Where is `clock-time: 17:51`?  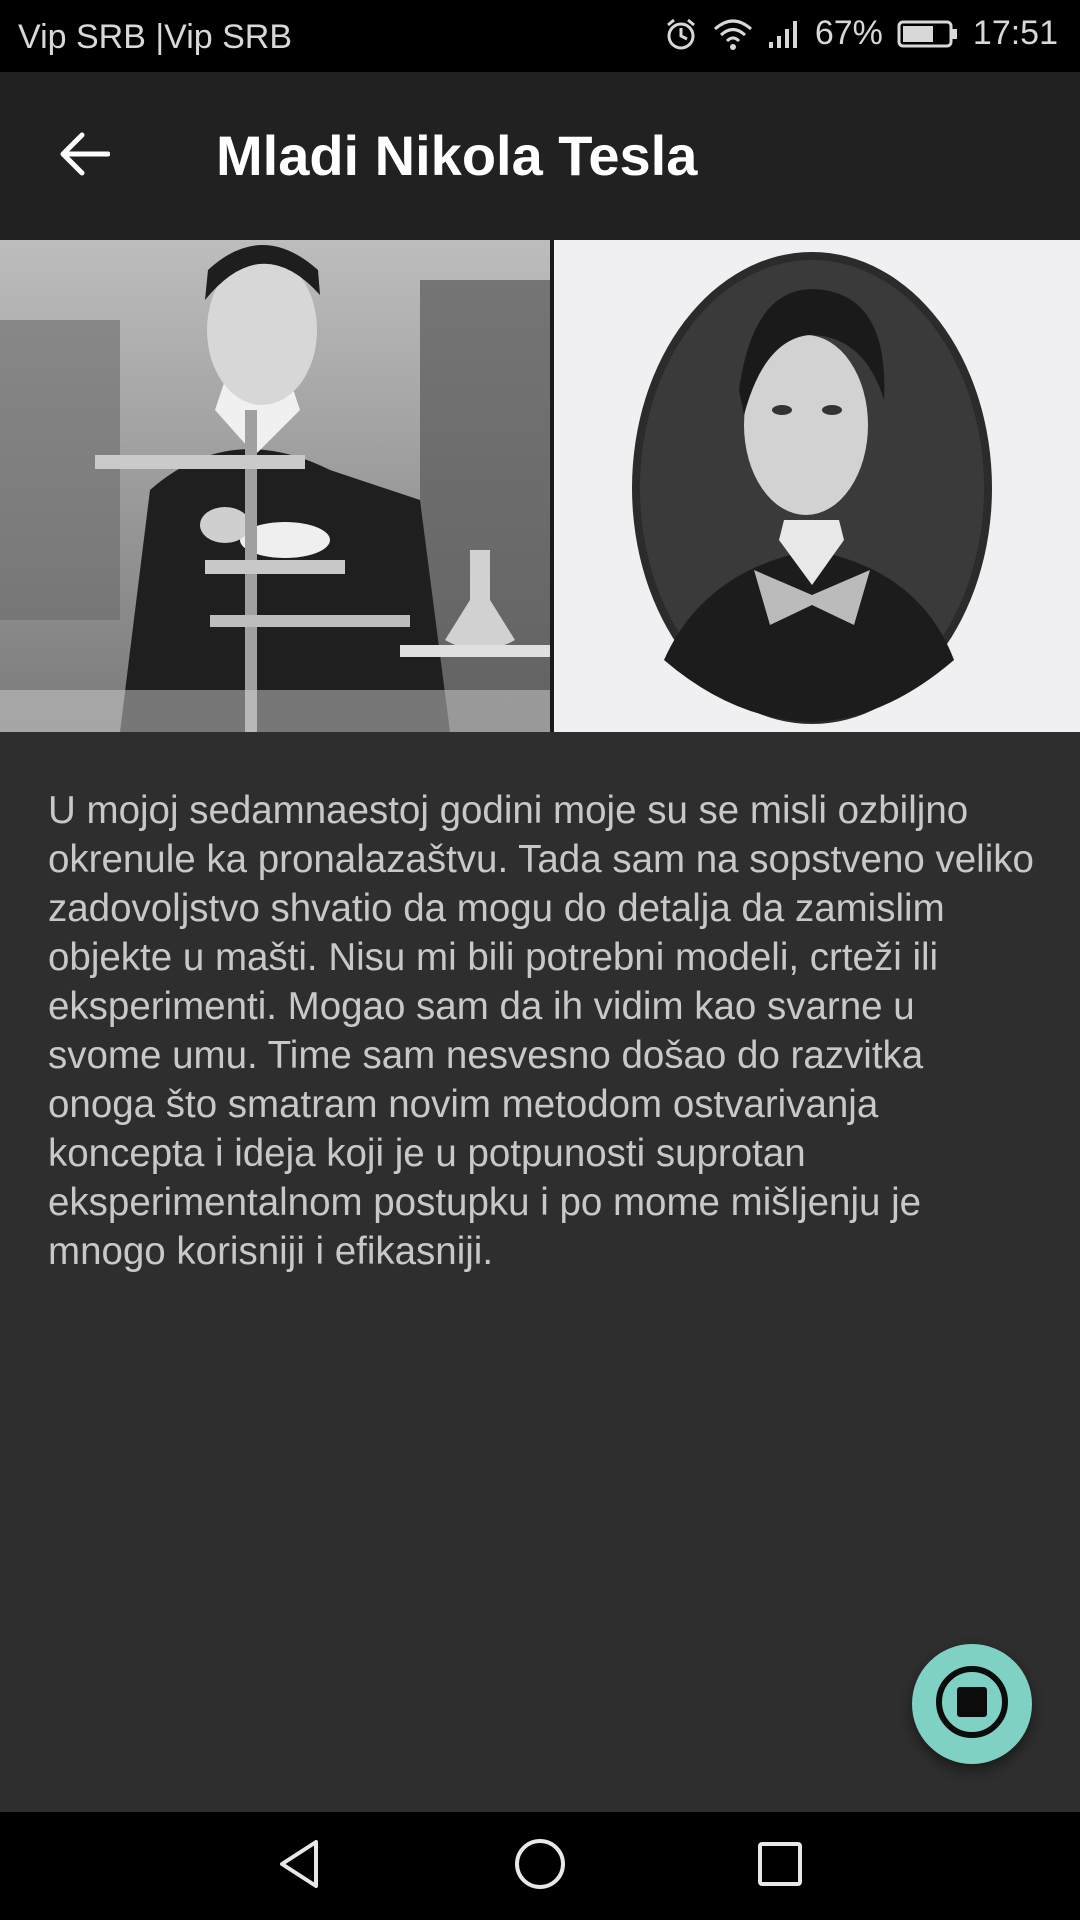
clock-time: 17:51 is located at coordinates (1015, 33).